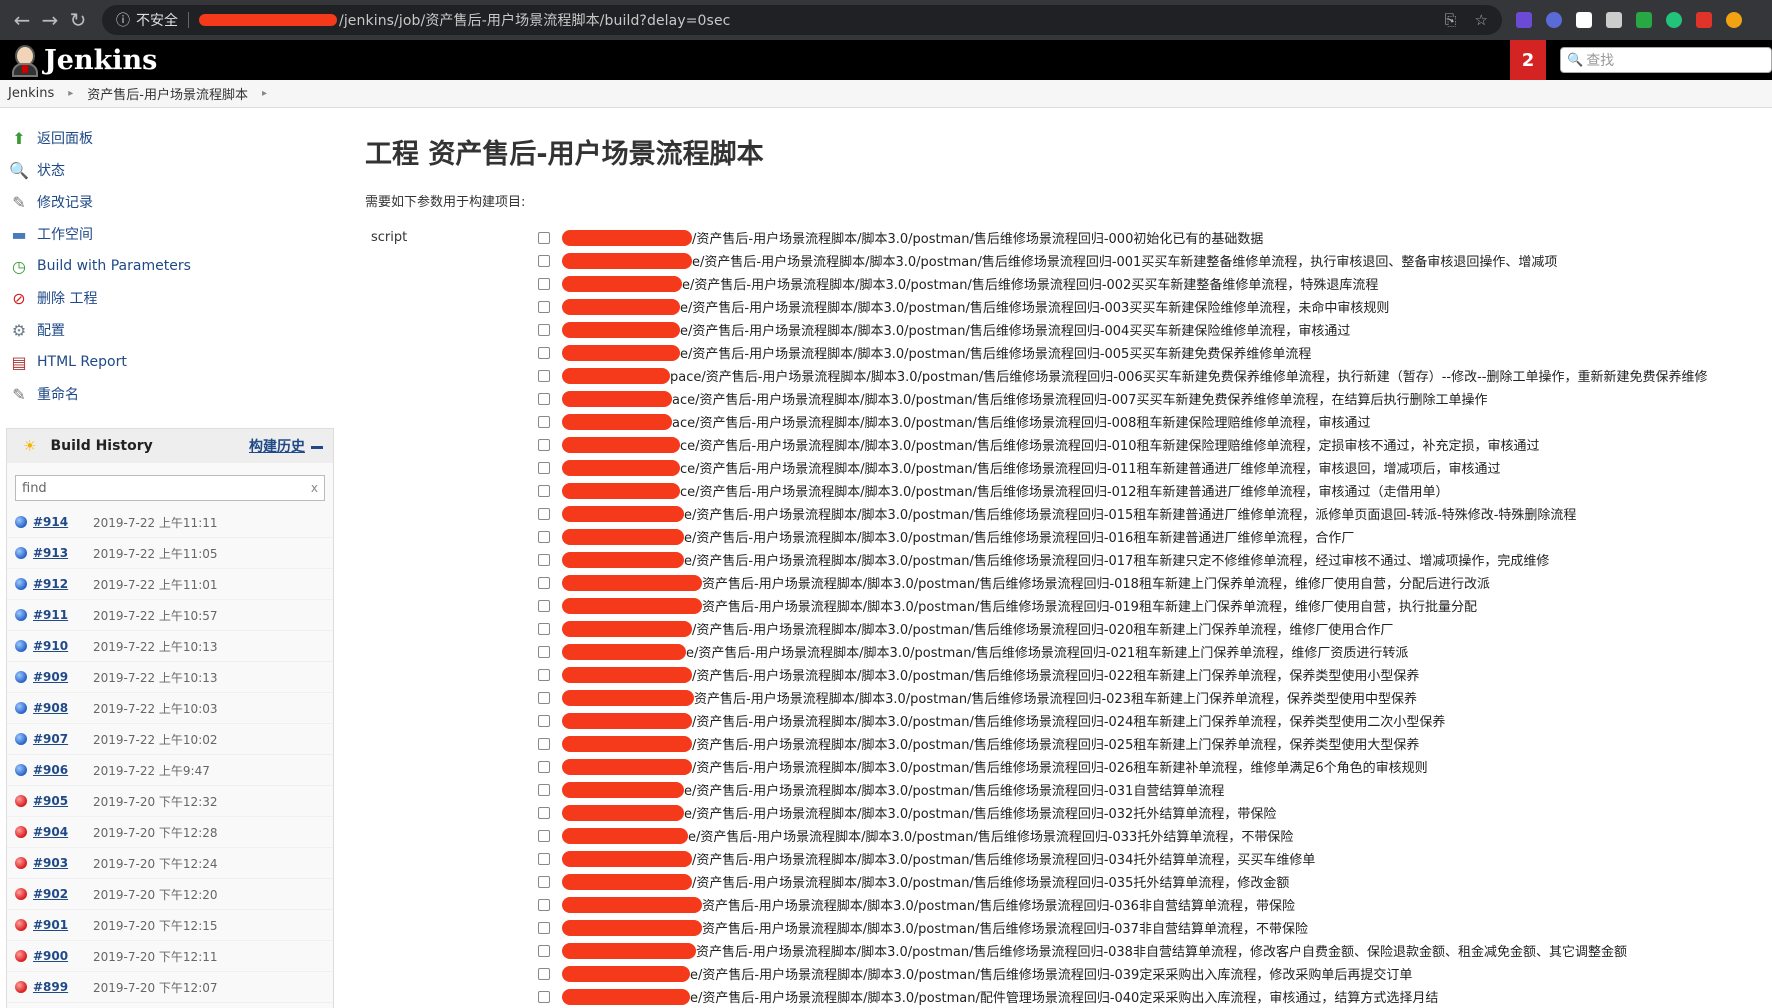 The image size is (1772, 1008). Describe the element at coordinates (167, 93) in the screenshot. I see `breadcrumb-item-job: 资产售后-用户场景流程脚本` at that location.